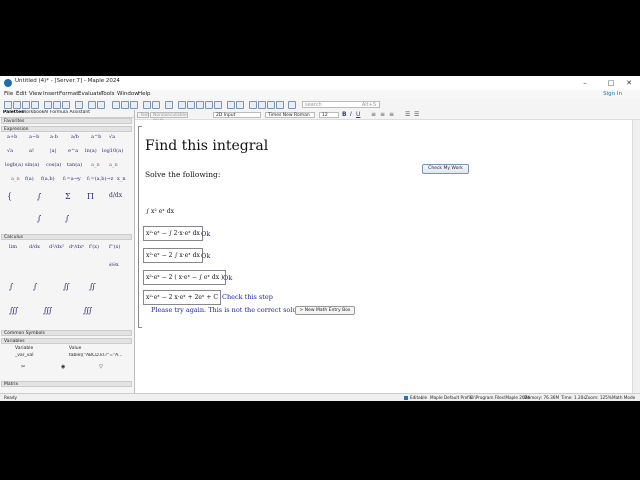 This screenshot has width=640, height=480. What do you see at coordinates (169, 105) in the screenshot?
I see `expand-section-icon` at bounding box center [169, 105].